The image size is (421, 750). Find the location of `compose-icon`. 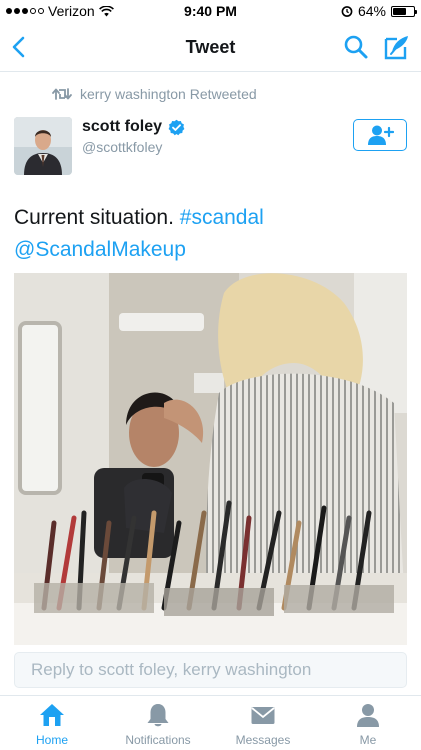

compose-icon is located at coordinates (397, 47).